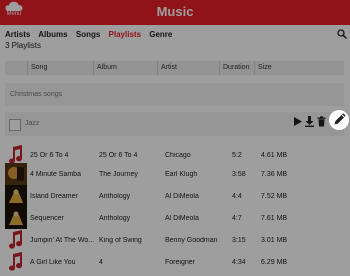  What do you see at coordinates (174, 124) in the screenshot?
I see `playlist-jazz: Jazz` at bounding box center [174, 124].